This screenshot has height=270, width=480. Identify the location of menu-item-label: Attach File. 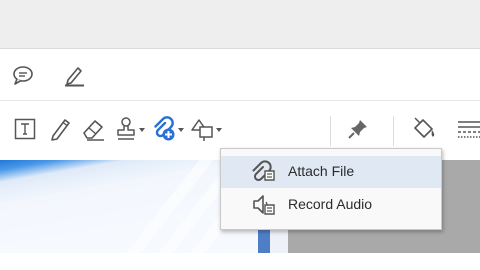
(321, 171).